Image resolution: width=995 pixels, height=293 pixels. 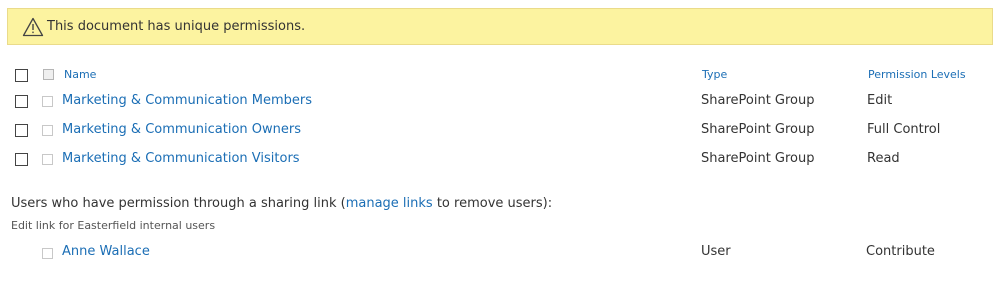 I want to click on user-permission-level: Contribute, so click(x=900, y=251).